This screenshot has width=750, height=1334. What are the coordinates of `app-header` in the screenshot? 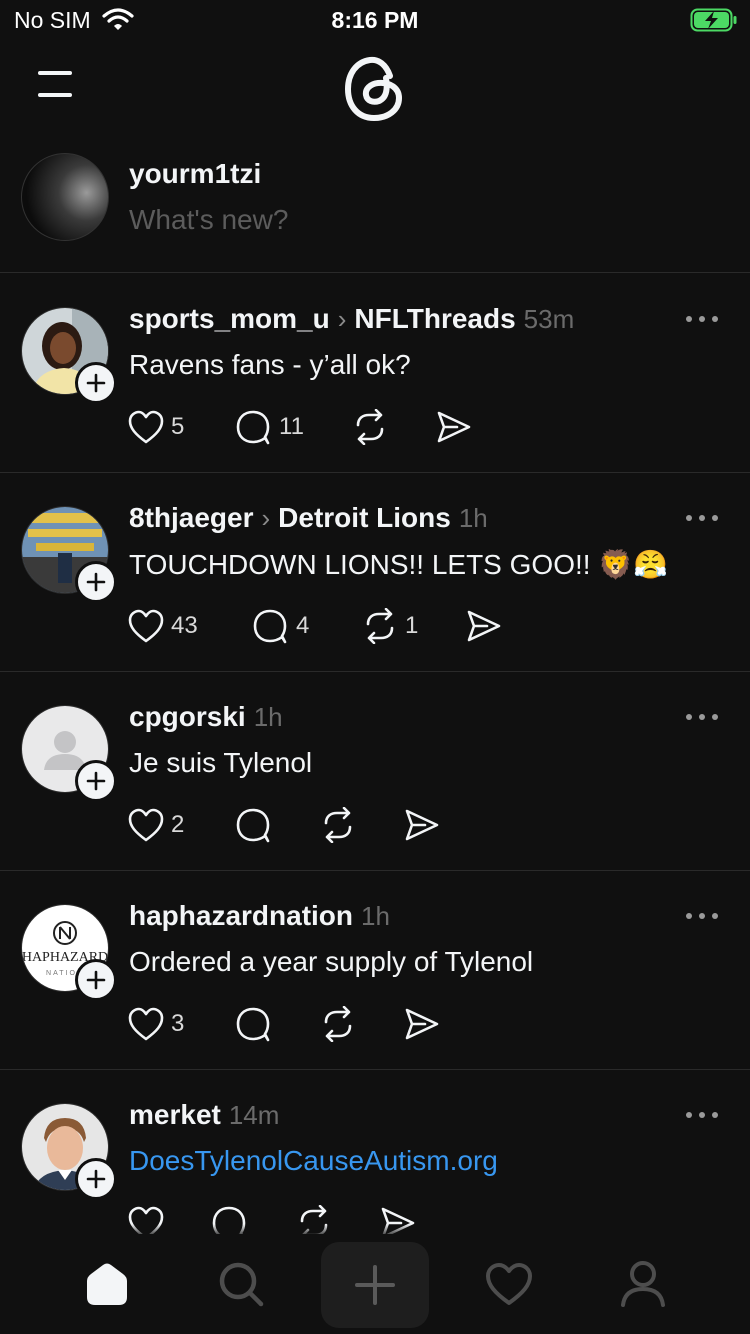 It's located at (375, 92).